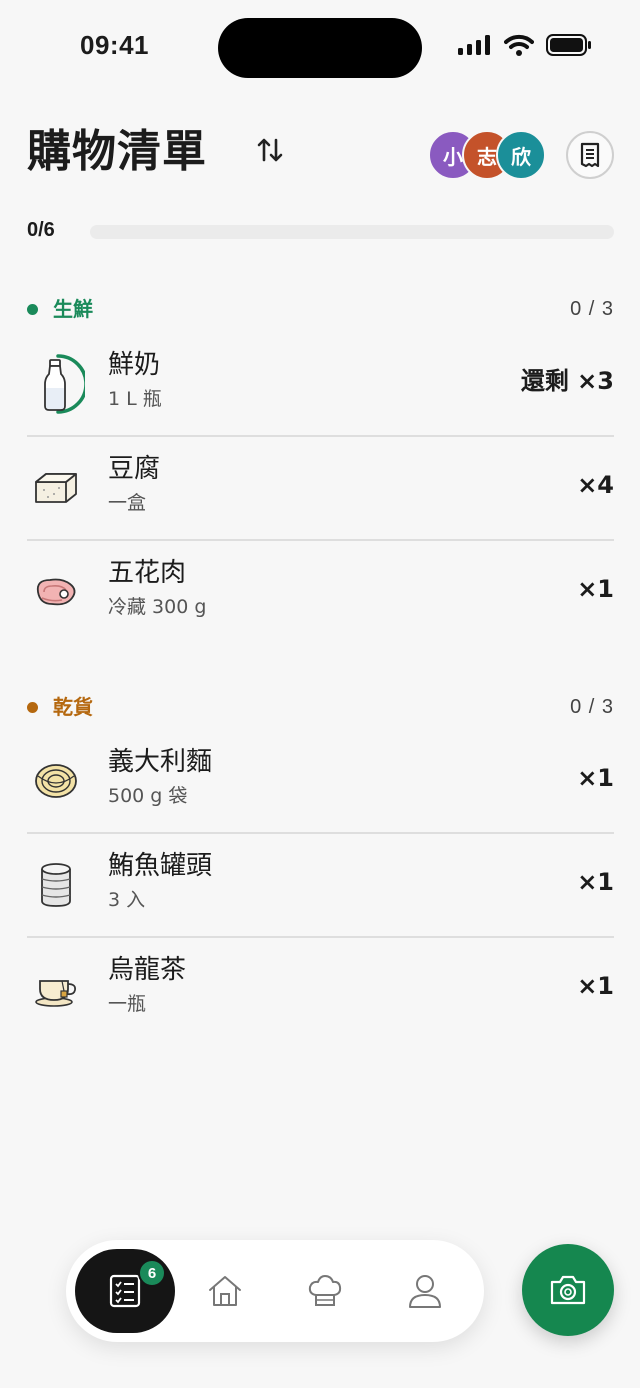 The width and height of the screenshot is (640, 1388). Describe the element at coordinates (474, 45) in the screenshot. I see `signal-icon` at that location.